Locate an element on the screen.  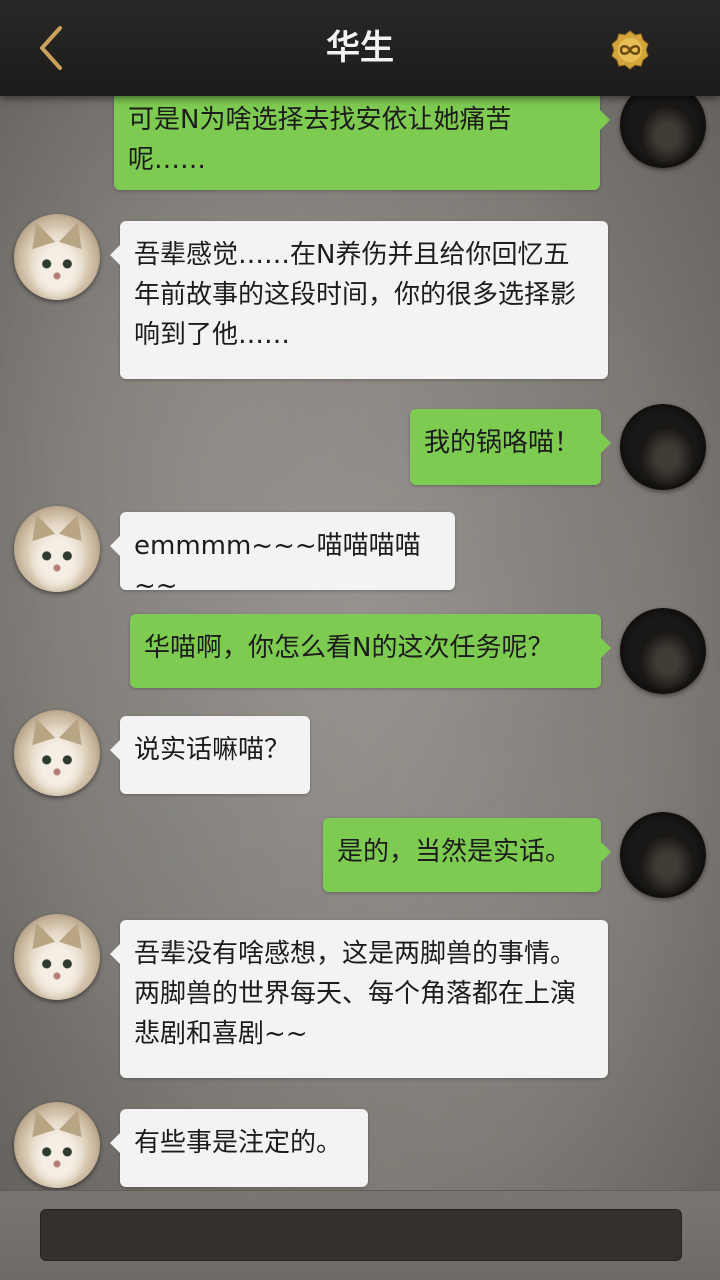
infinity-coin-icon is located at coordinates (630, 50).